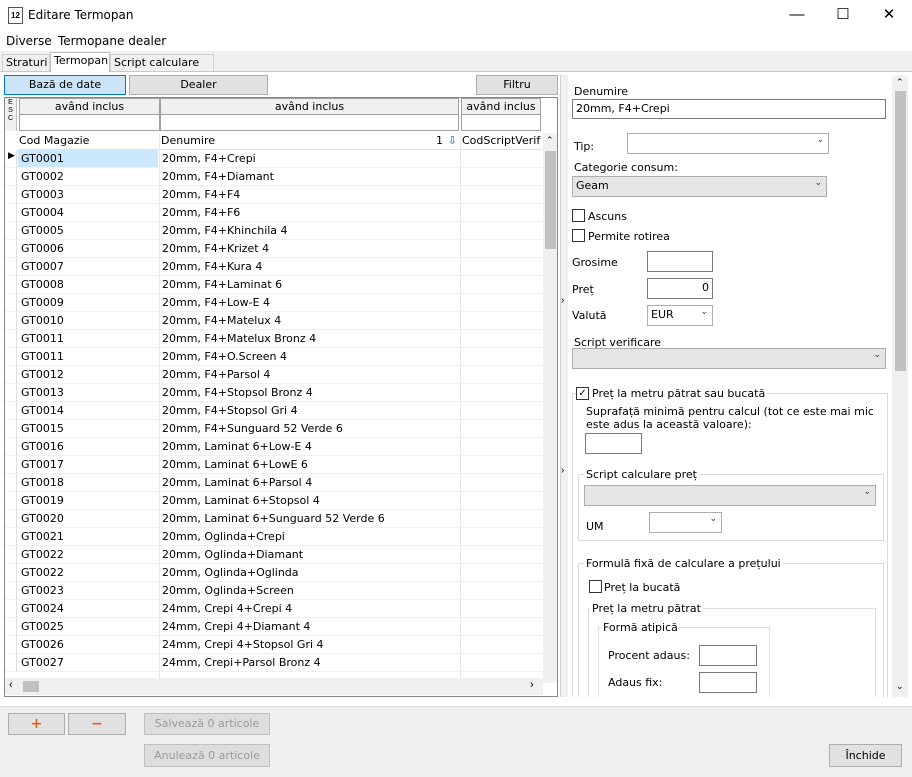 The image size is (912, 777). What do you see at coordinates (221, 320) in the screenshot?
I see `cell-denumire: 20mm, F4+Matelux 4` at bounding box center [221, 320].